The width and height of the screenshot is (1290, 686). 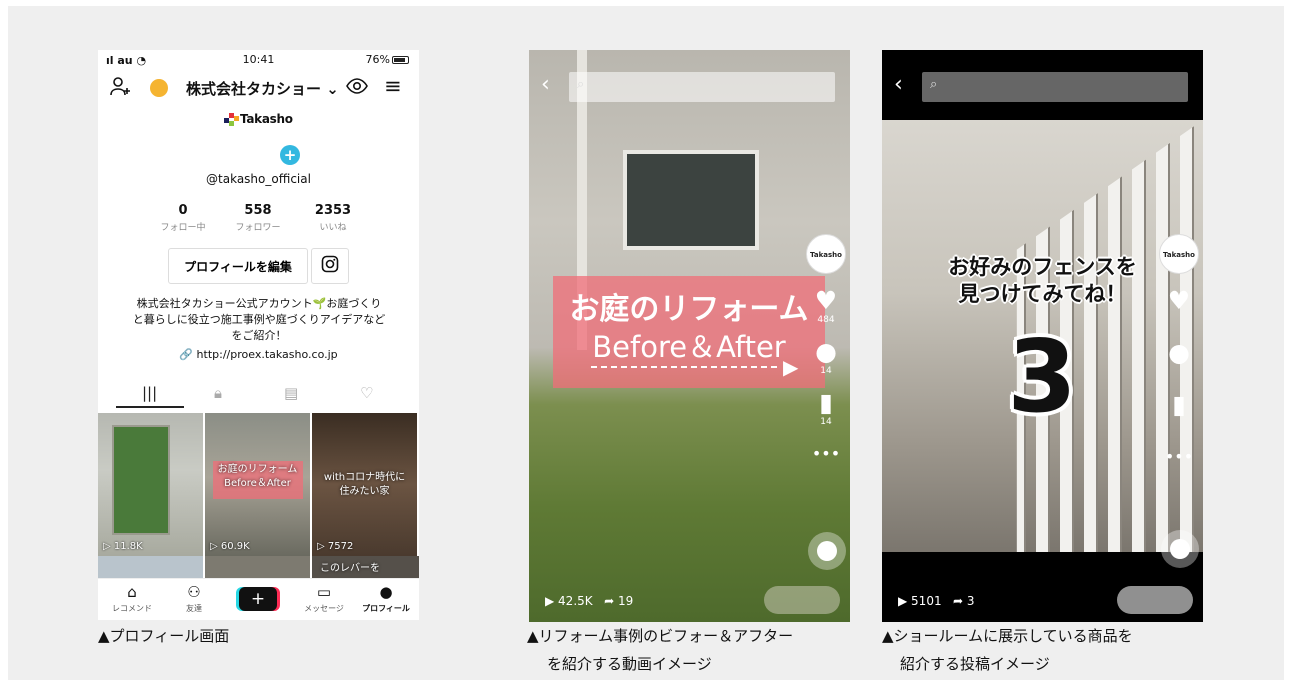 I want to click on reform-caption-line1: ▲リフォーム事例のビフォー＆アフター, so click(x=660, y=636).